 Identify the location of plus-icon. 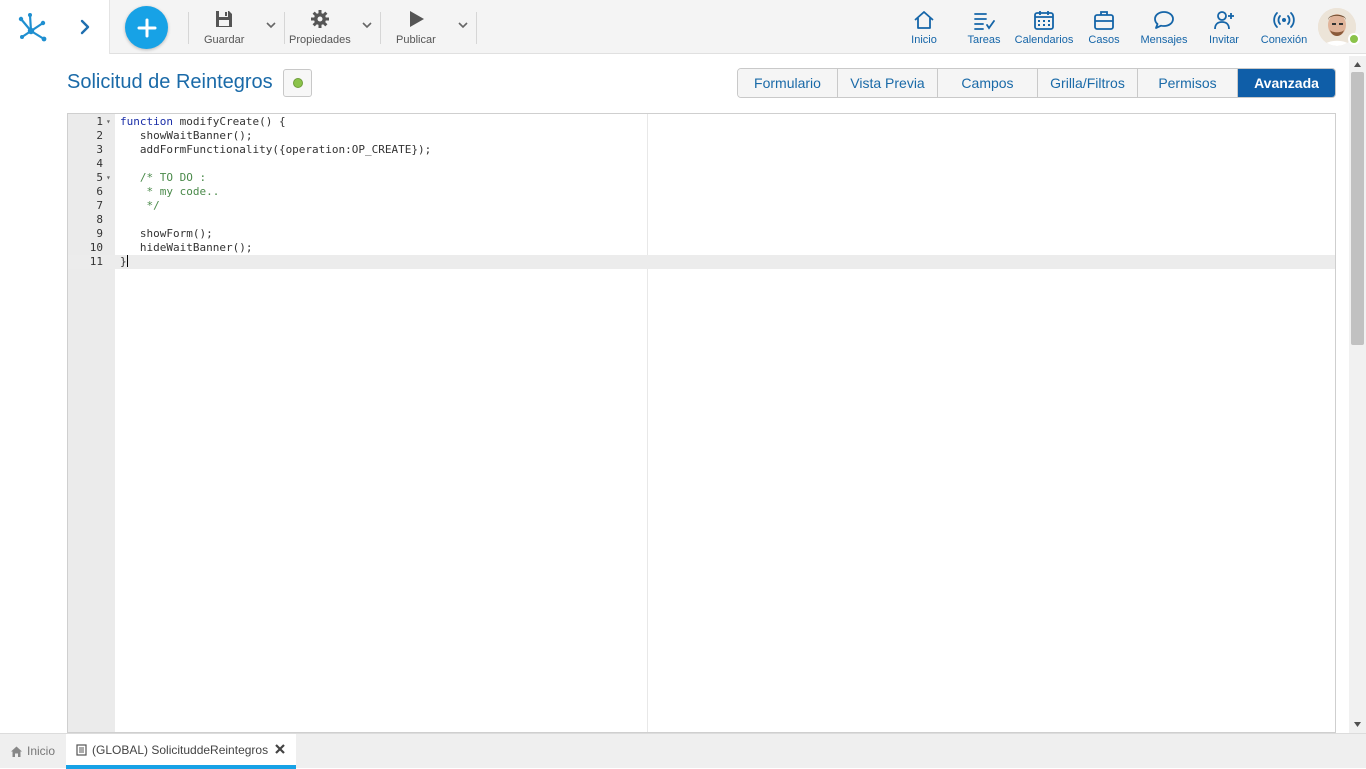
(146, 27).